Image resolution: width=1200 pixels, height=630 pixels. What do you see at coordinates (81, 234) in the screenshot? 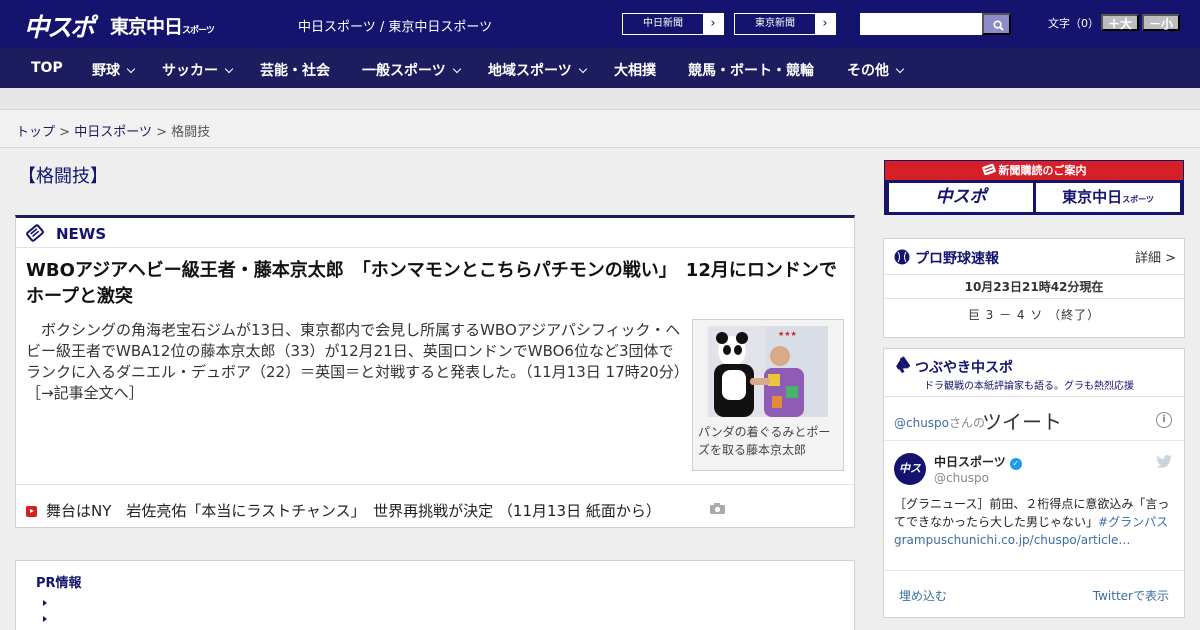
I see `news-label: NEWS` at bounding box center [81, 234].